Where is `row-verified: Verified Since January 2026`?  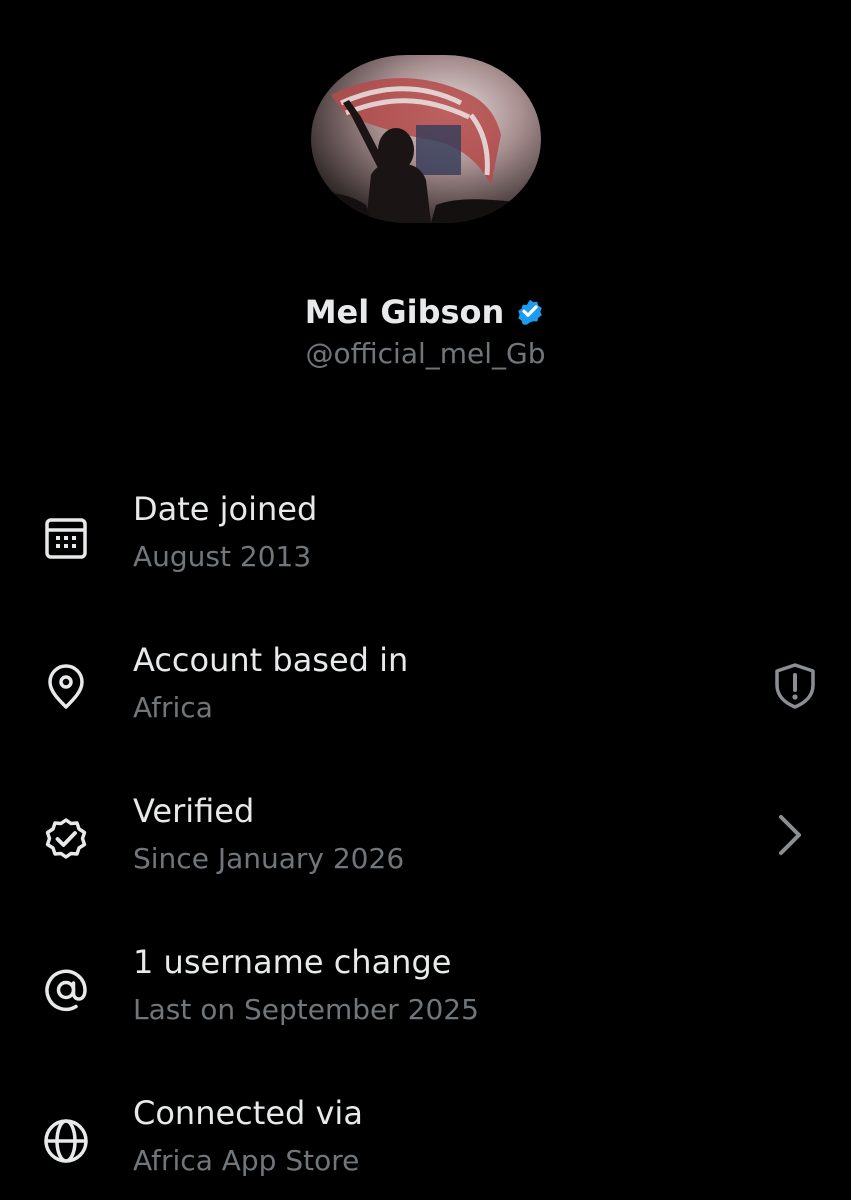
row-verified: Verified Since January 2026 is located at coordinates (425, 841).